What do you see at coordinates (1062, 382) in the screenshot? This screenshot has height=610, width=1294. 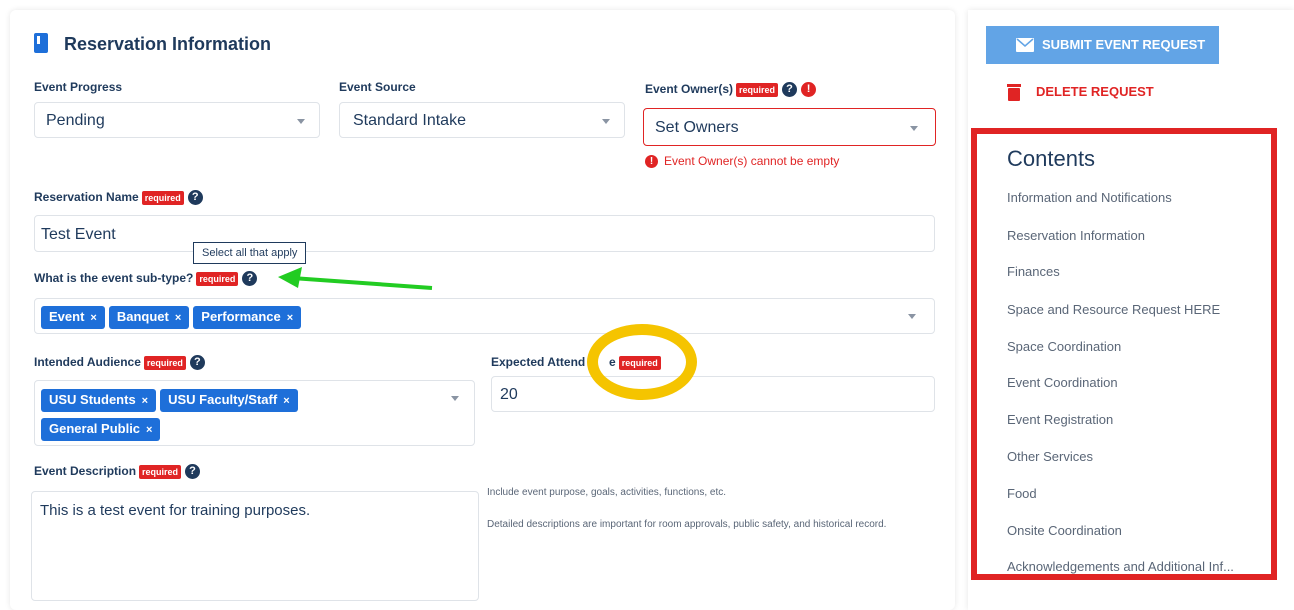 I see `contents-item: Event Coordination` at bounding box center [1062, 382].